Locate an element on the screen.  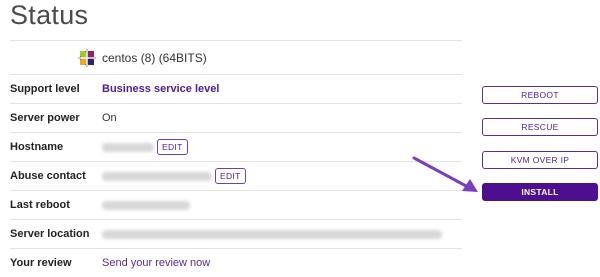
hostname-value: EDIT is located at coordinates (145, 147).